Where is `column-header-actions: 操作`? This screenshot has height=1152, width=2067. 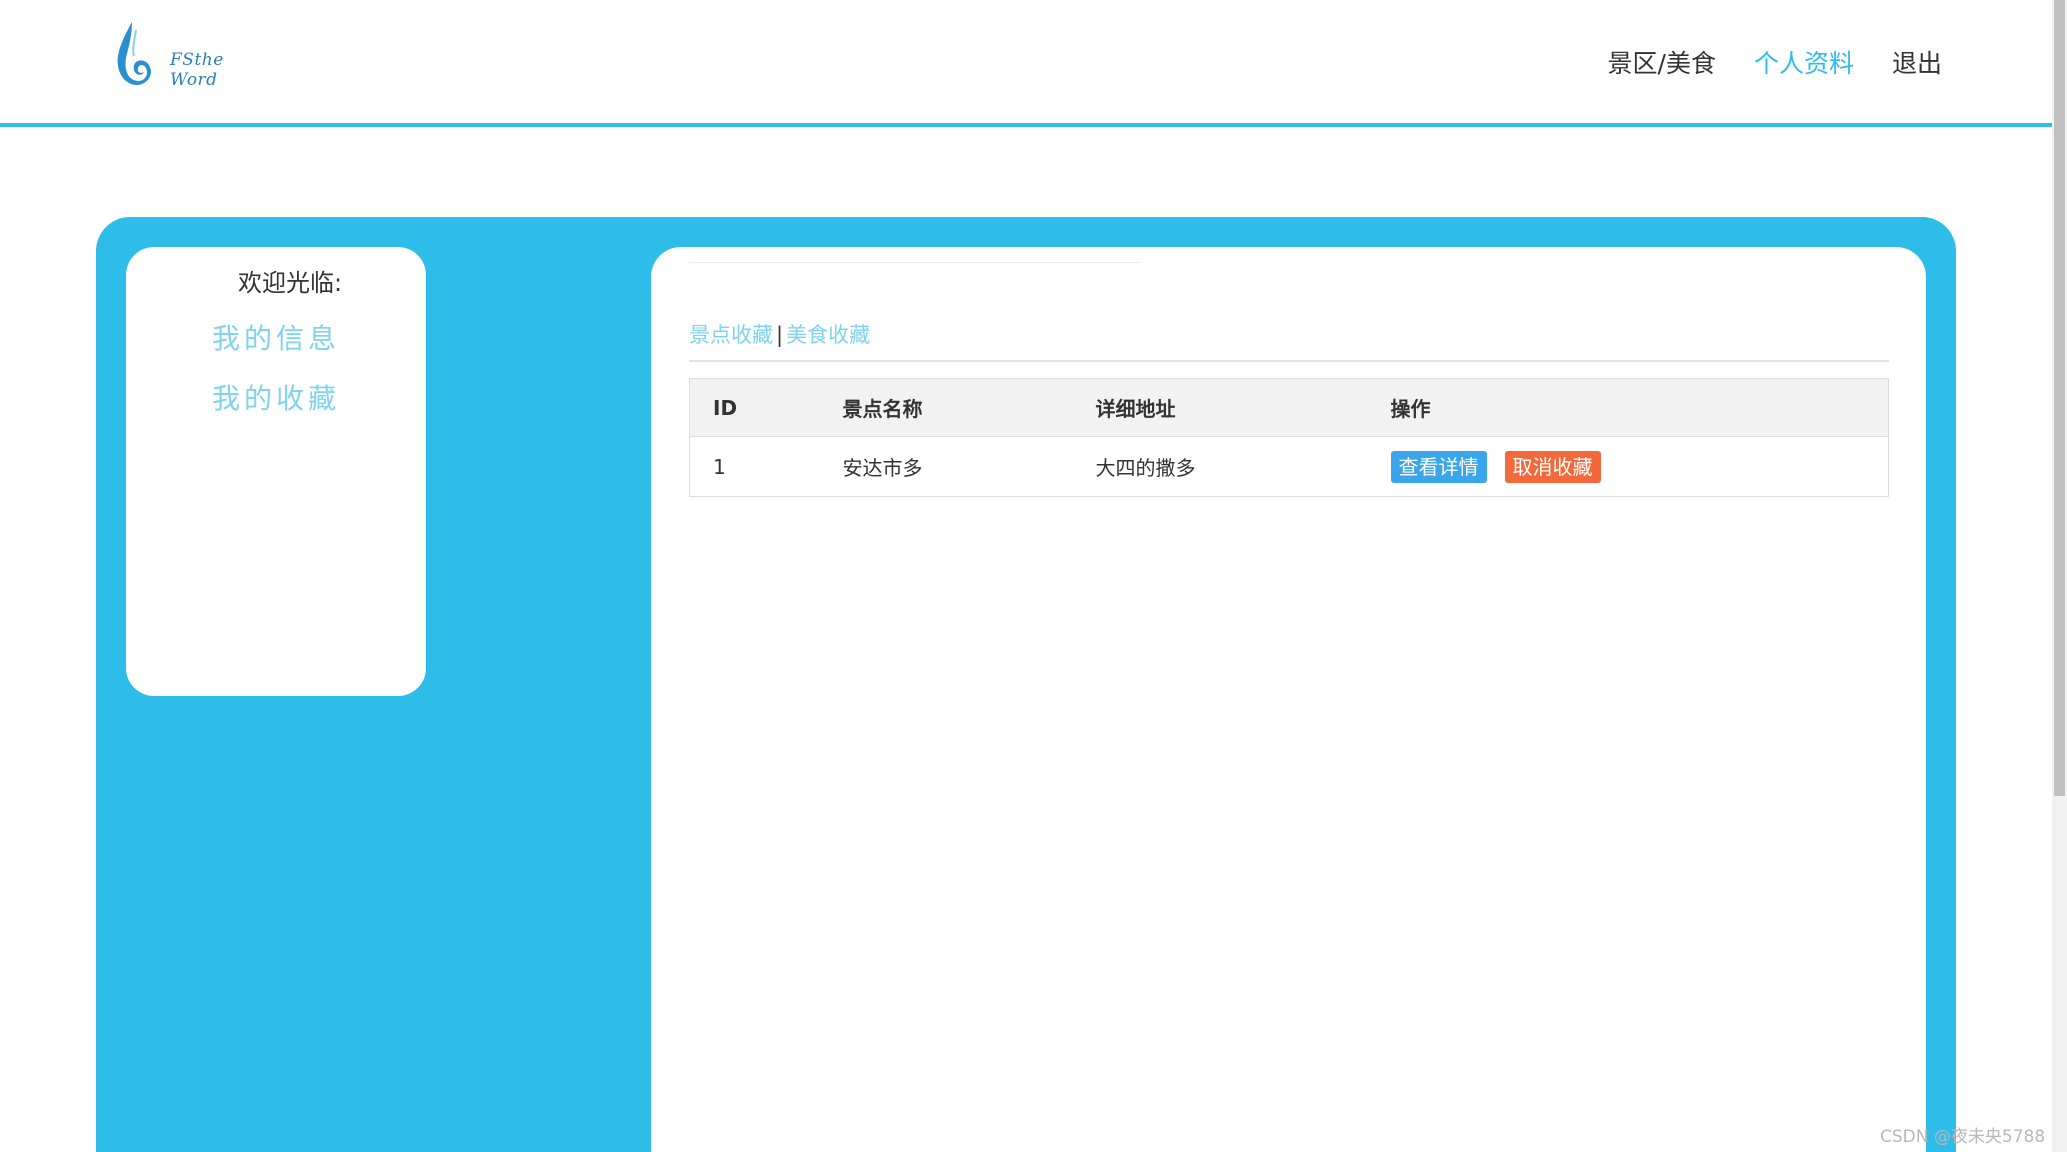
column-header-actions: 操作 is located at coordinates (1628, 407).